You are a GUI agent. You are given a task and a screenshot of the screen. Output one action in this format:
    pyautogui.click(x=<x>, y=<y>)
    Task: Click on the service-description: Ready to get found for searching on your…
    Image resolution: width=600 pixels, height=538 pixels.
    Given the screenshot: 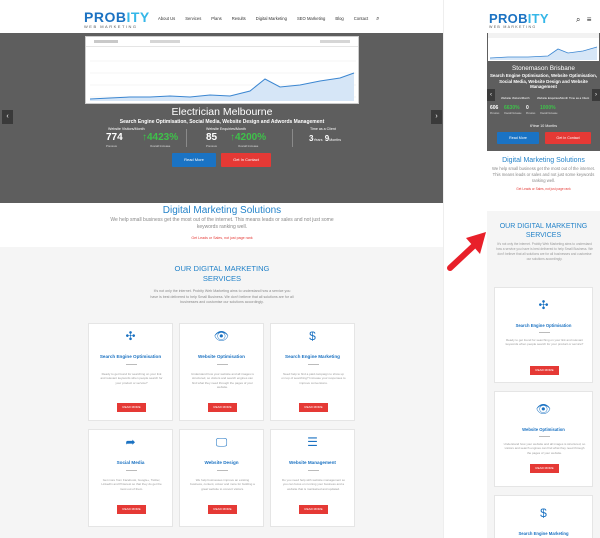 What is the action you would take?
    pyautogui.click(x=131, y=378)
    